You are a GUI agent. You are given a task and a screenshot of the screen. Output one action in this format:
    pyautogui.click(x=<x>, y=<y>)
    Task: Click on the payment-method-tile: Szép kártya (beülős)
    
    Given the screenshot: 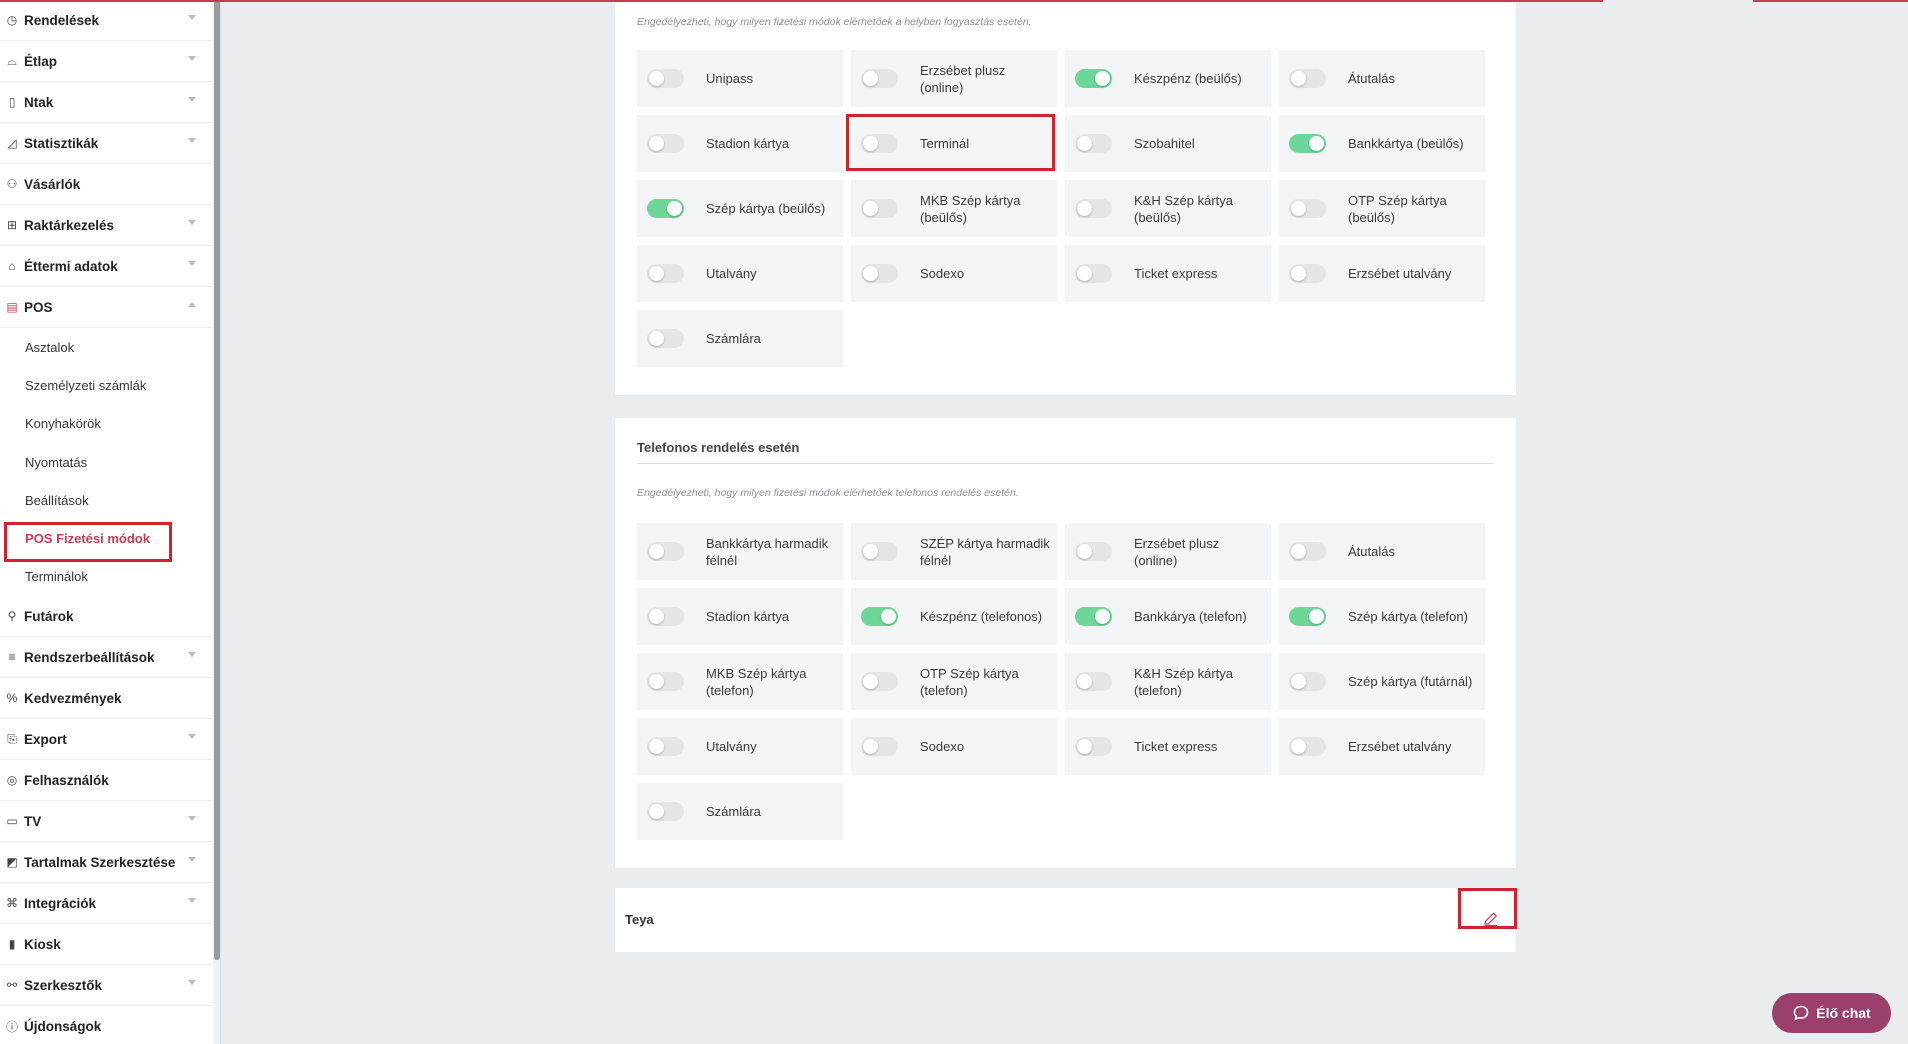 What is the action you would take?
    pyautogui.click(x=740, y=208)
    